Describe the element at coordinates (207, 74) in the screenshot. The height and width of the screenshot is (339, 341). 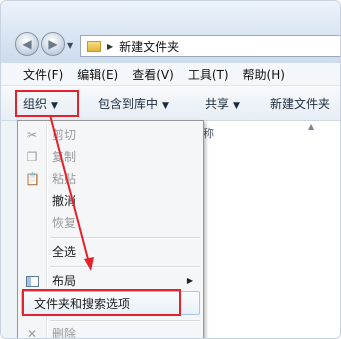
I see `menu-tools: 工具(T)` at that location.